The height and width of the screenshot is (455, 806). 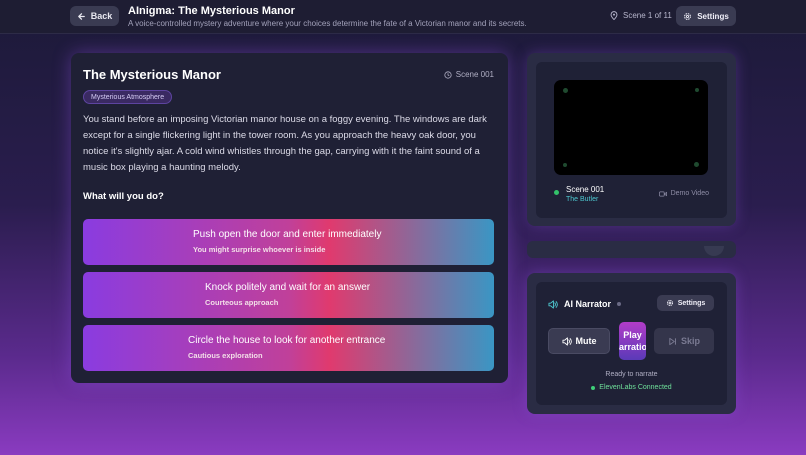 I want to click on narrator-title: AI Narrator, so click(x=585, y=304).